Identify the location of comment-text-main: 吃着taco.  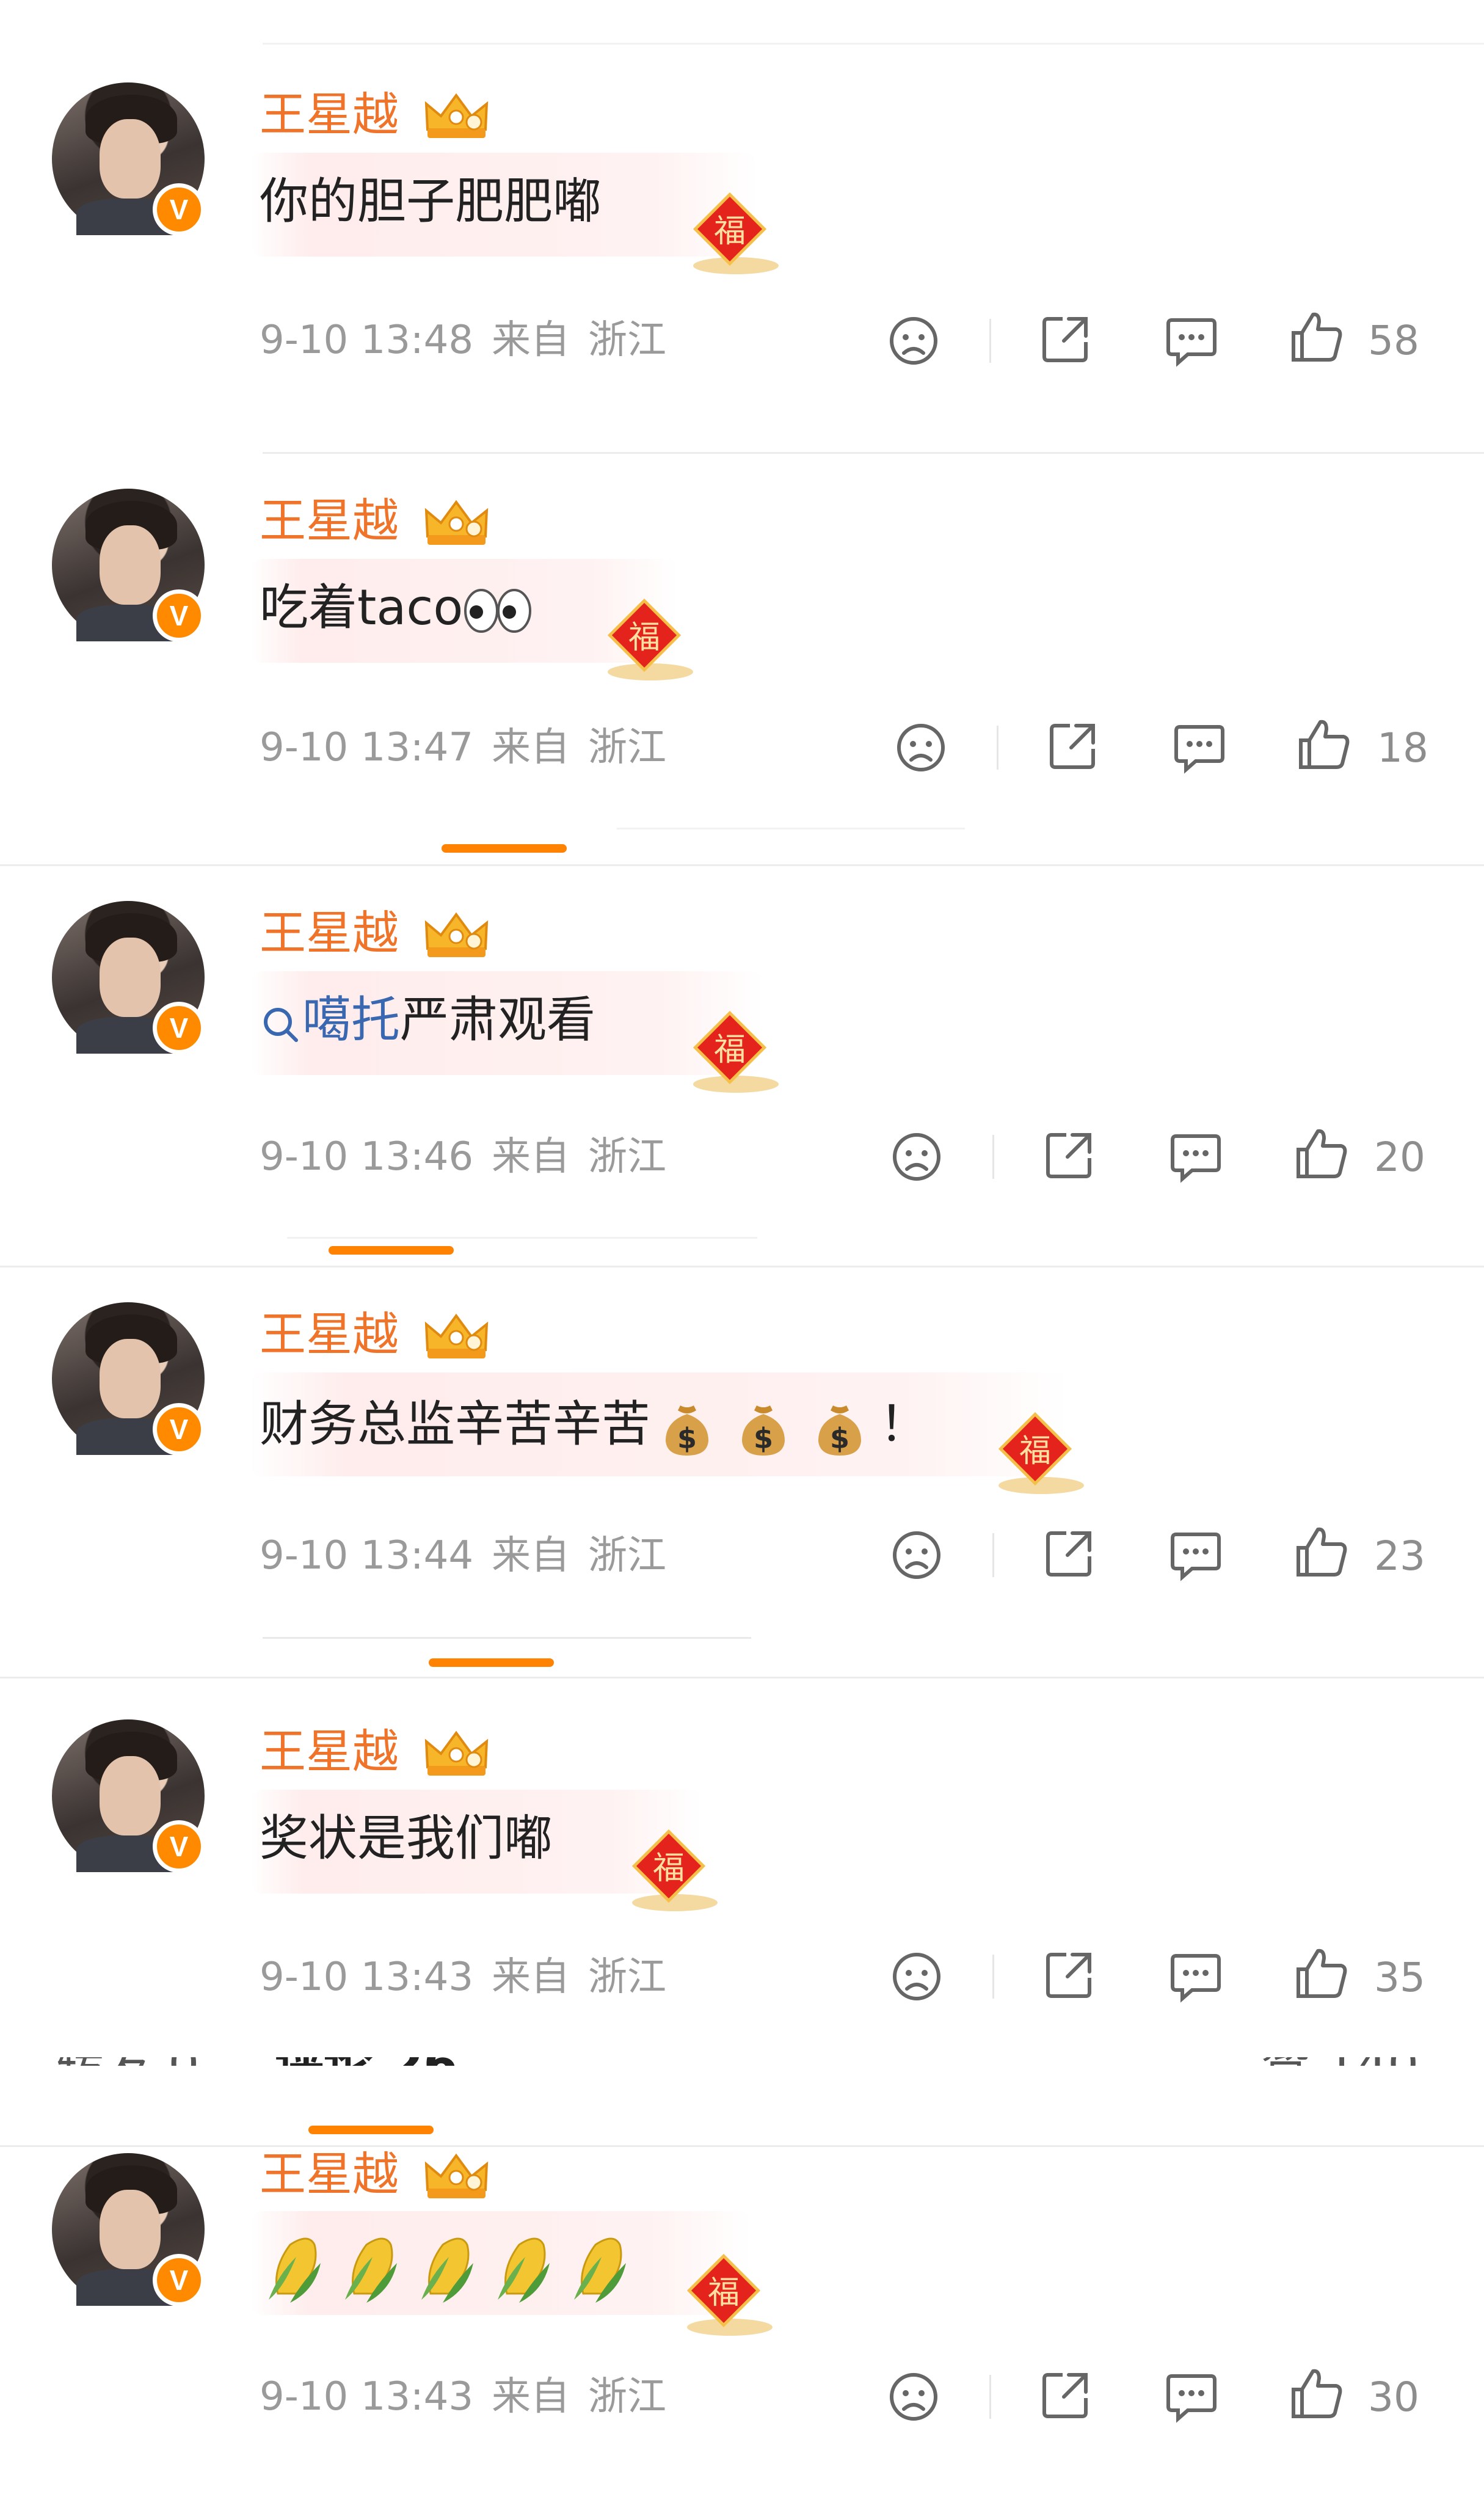
(362, 607).